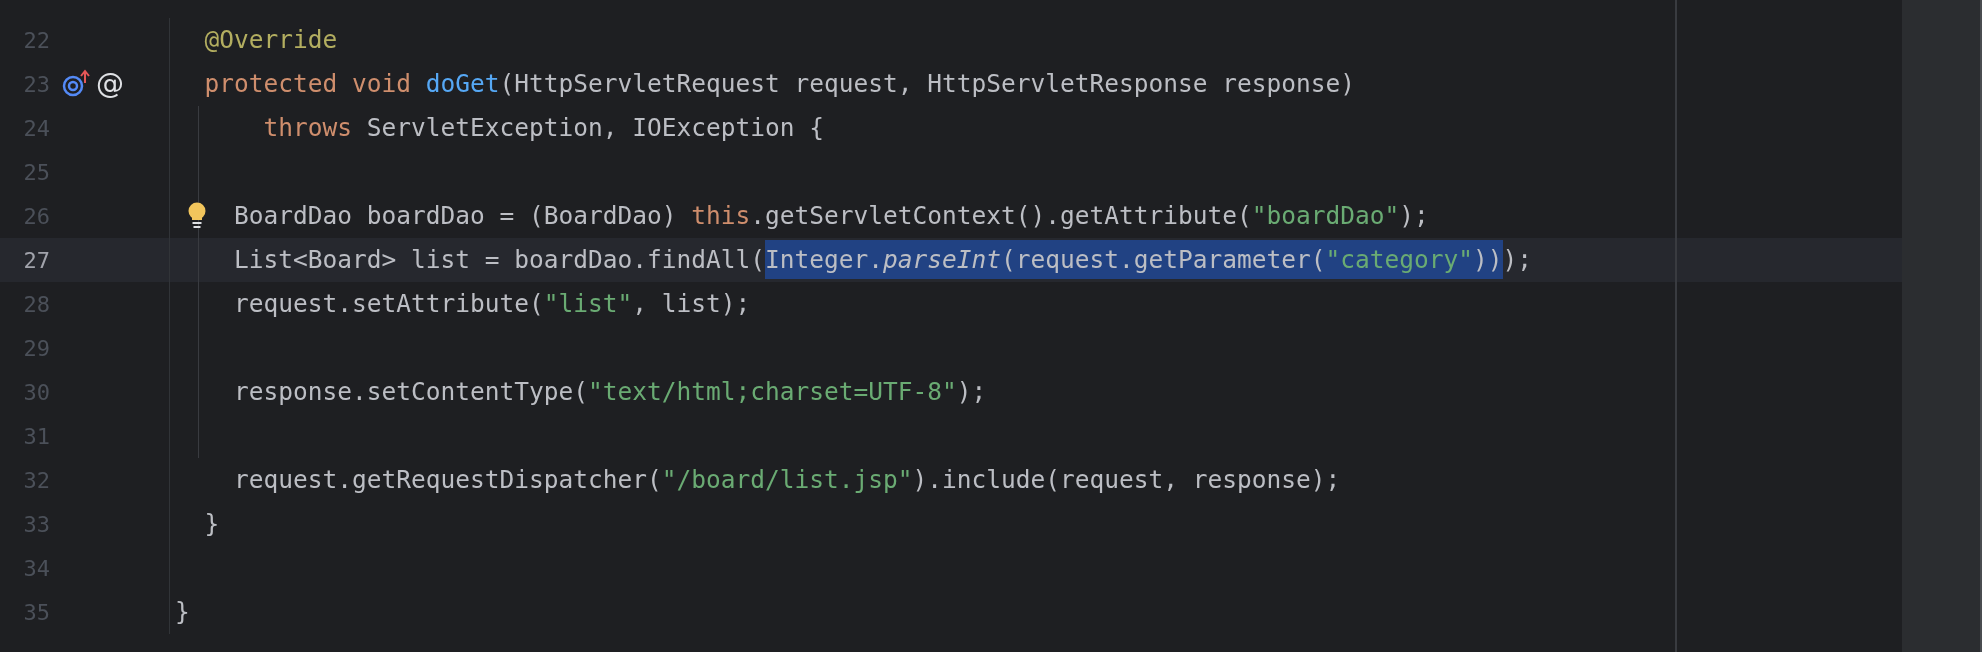 The width and height of the screenshot is (1982, 652). What do you see at coordinates (883, 260) in the screenshot?
I see `code-line: List<Board> list = boardDao.findAll(Integer.parseInt(request.getParameter("category")));` at bounding box center [883, 260].